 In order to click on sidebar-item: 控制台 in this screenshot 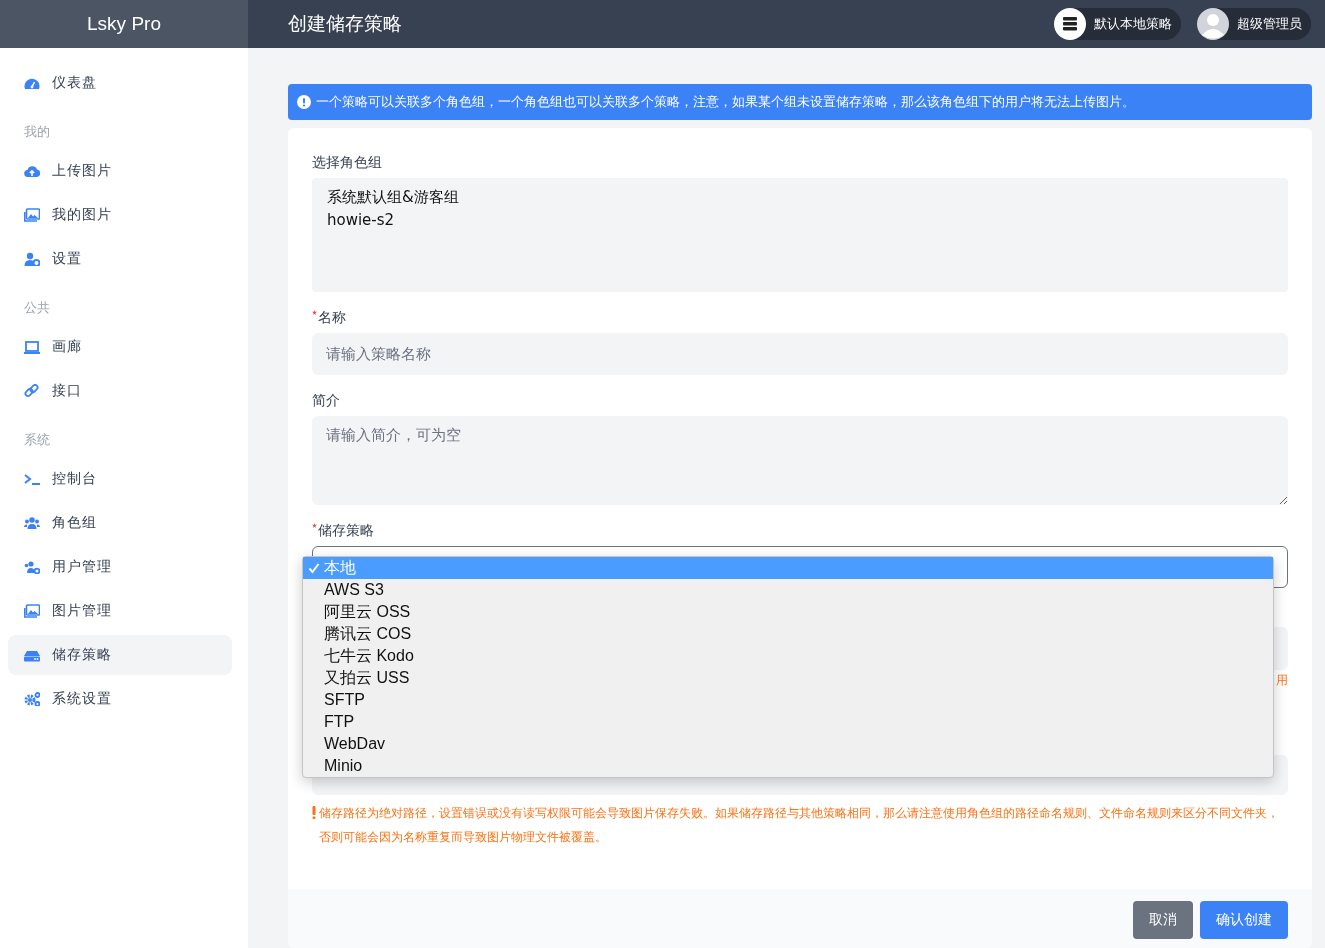, I will do `click(120, 479)`.